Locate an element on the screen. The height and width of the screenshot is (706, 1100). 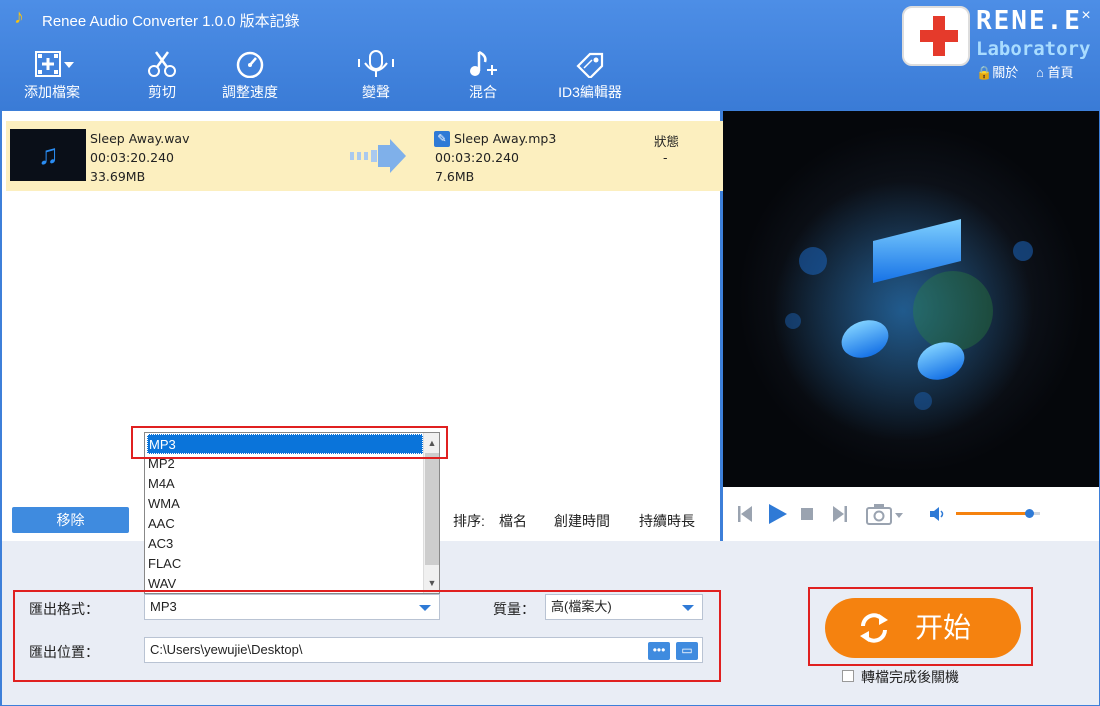
sort-by-created: 創建時間 is located at coordinates (582, 521).